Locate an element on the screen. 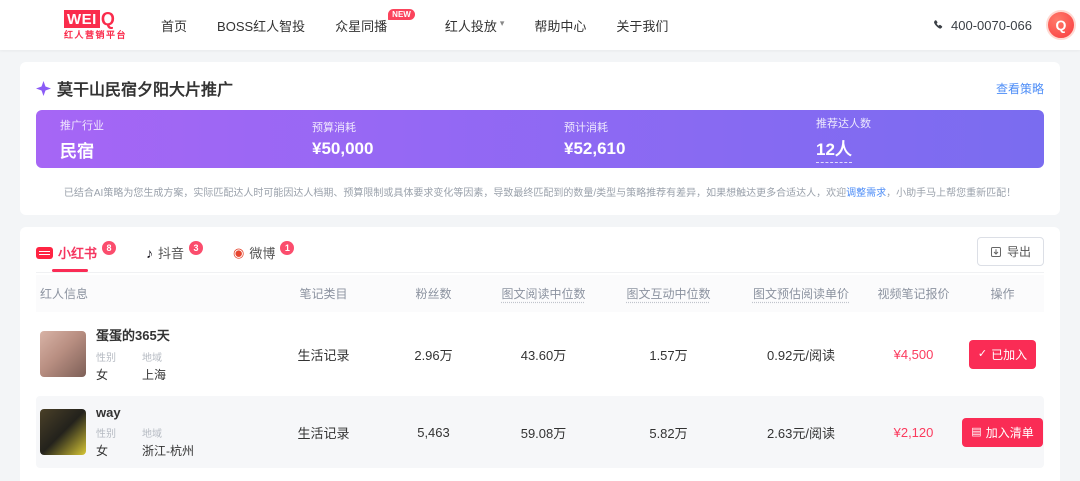  banner-stat: 推广行业 民宿 is located at coordinates (162, 139).